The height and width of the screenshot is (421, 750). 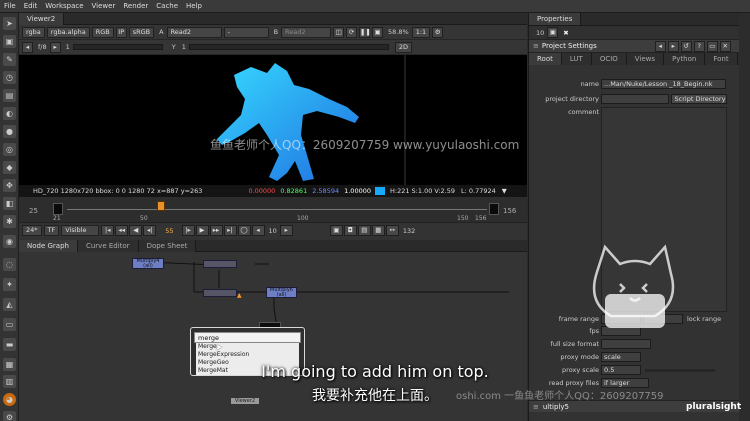 I want to click on lock-range-checkbox: lock range, so click(x=704, y=319).